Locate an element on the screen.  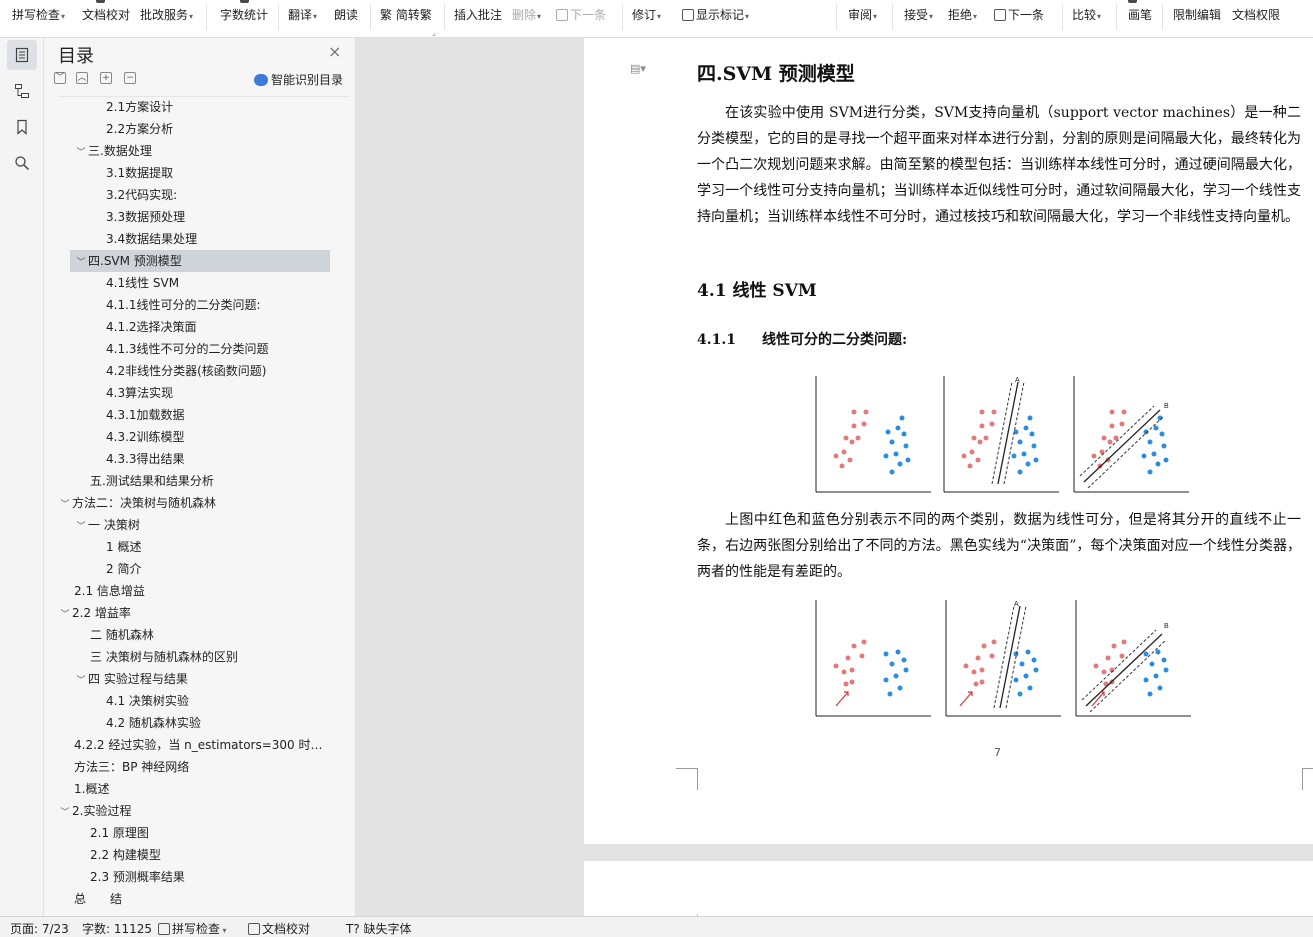
toc-item: 方法三：BP 神经网络 is located at coordinates (194, 767).